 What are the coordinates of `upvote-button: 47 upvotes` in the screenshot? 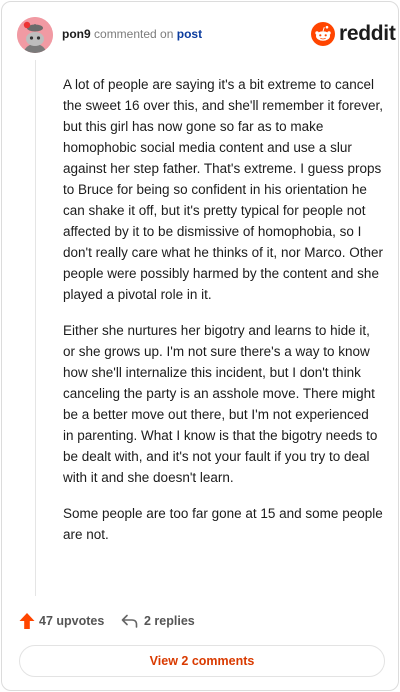 It's located at (61, 621).